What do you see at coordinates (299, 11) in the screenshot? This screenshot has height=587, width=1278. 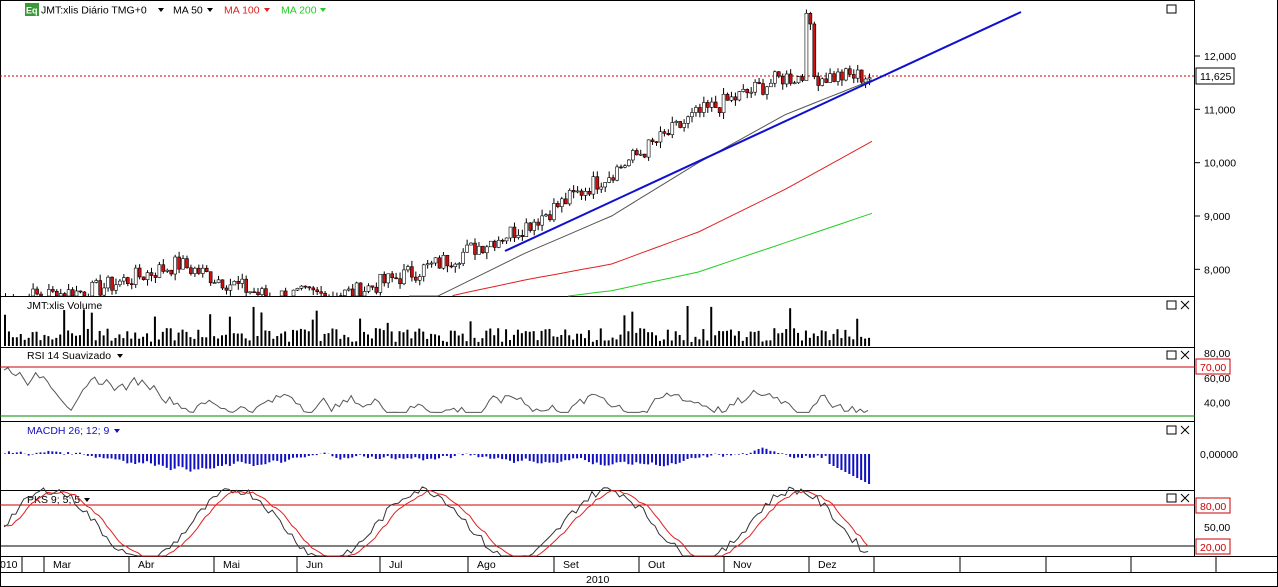 I see `ma200-label: MA 200` at bounding box center [299, 11].